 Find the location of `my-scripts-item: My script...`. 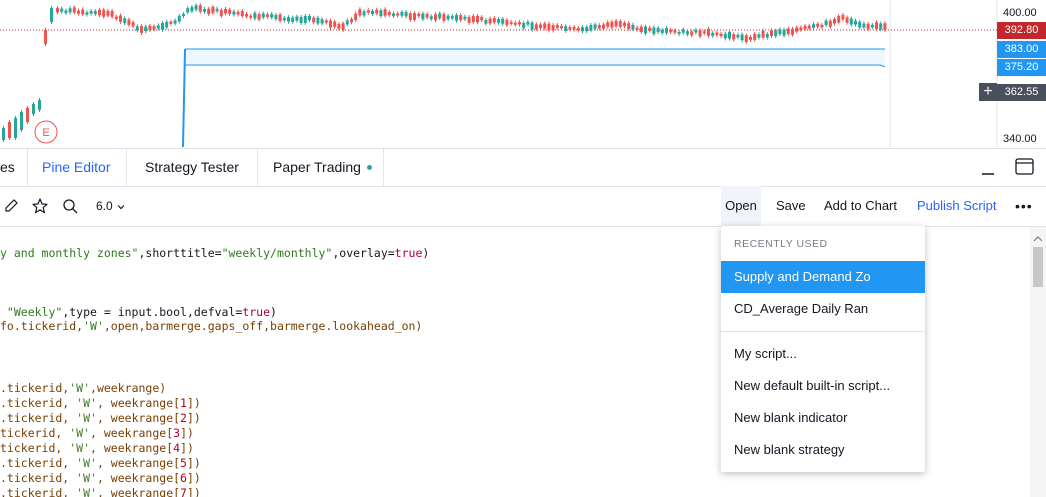

my-scripts-item: My script... is located at coordinates (823, 354).